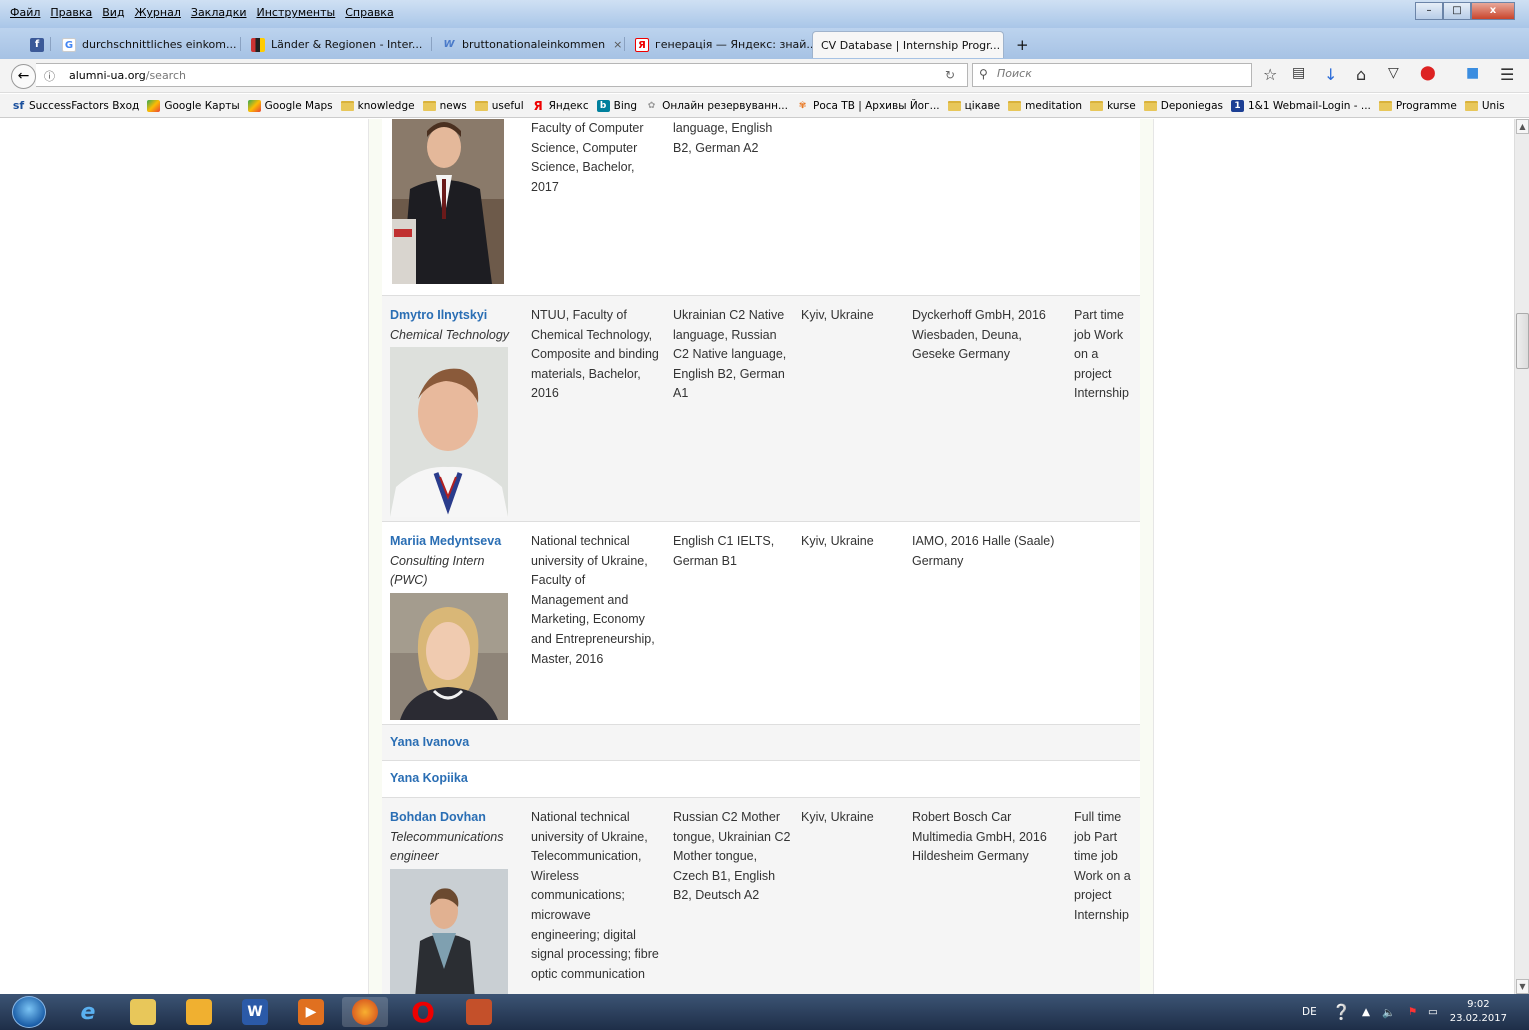 Image resolution: width=1529 pixels, height=1030 pixels. What do you see at coordinates (616, 105) in the screenshot?
I see `bookmark-bing: b Bing` at bounding box center [616, 105].